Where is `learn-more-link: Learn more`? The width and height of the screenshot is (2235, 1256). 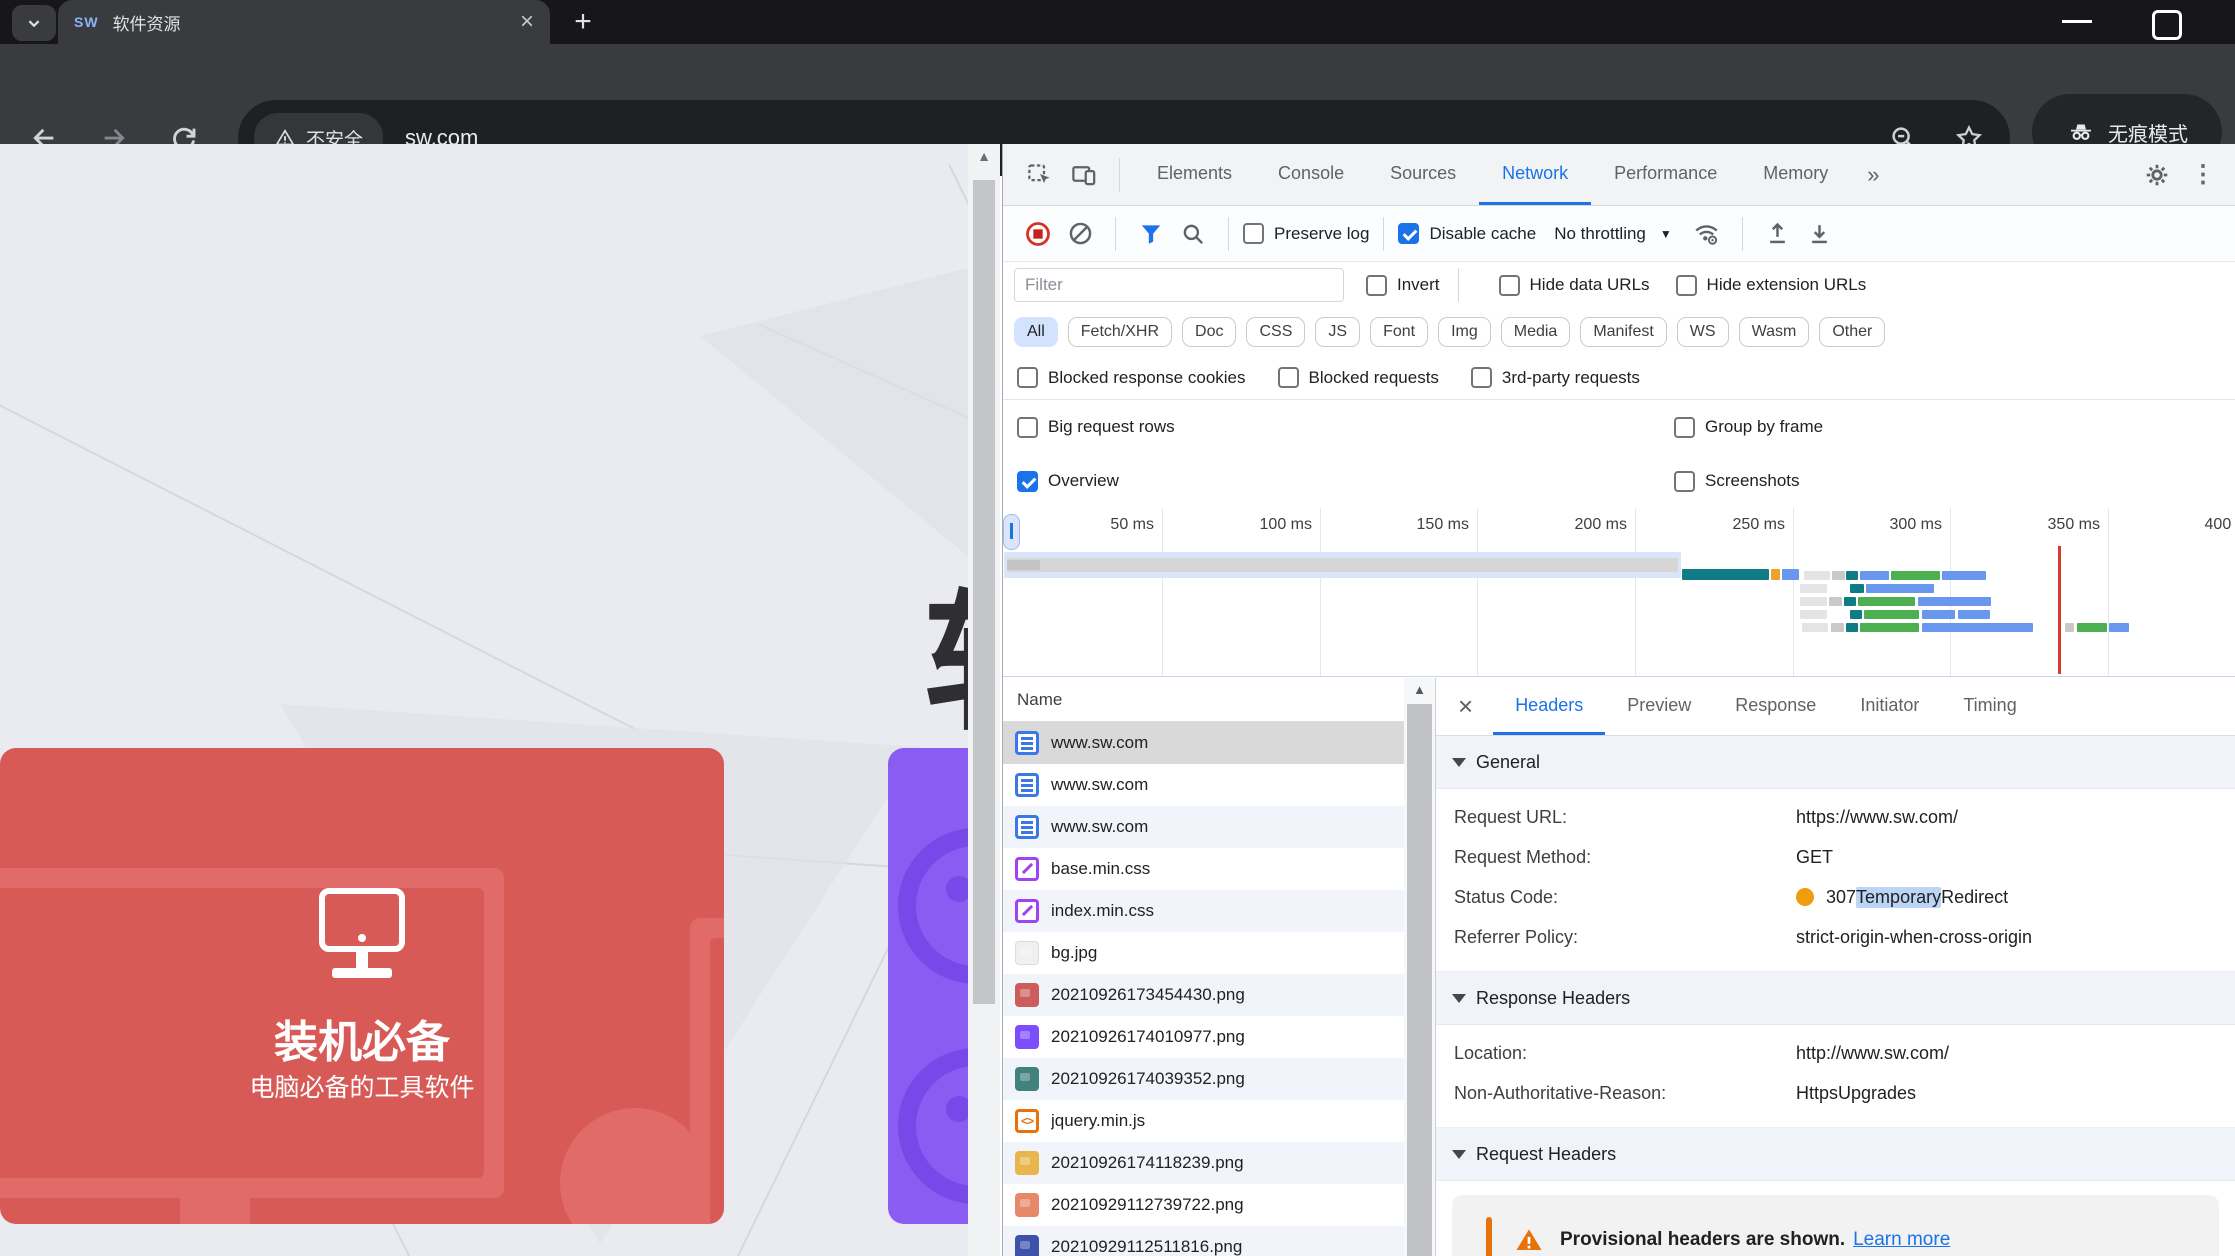 learn-more-link: Learn more is located at coordinates (1901, 1239).